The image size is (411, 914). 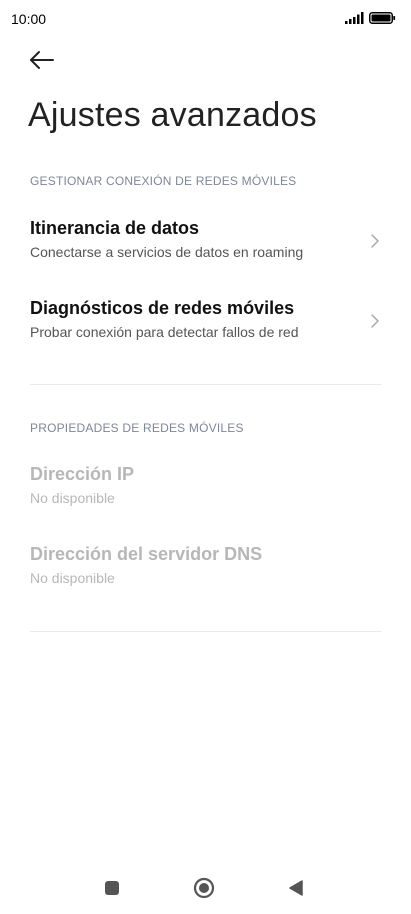 I want to click on recents-button, so click(x=112, y=888).